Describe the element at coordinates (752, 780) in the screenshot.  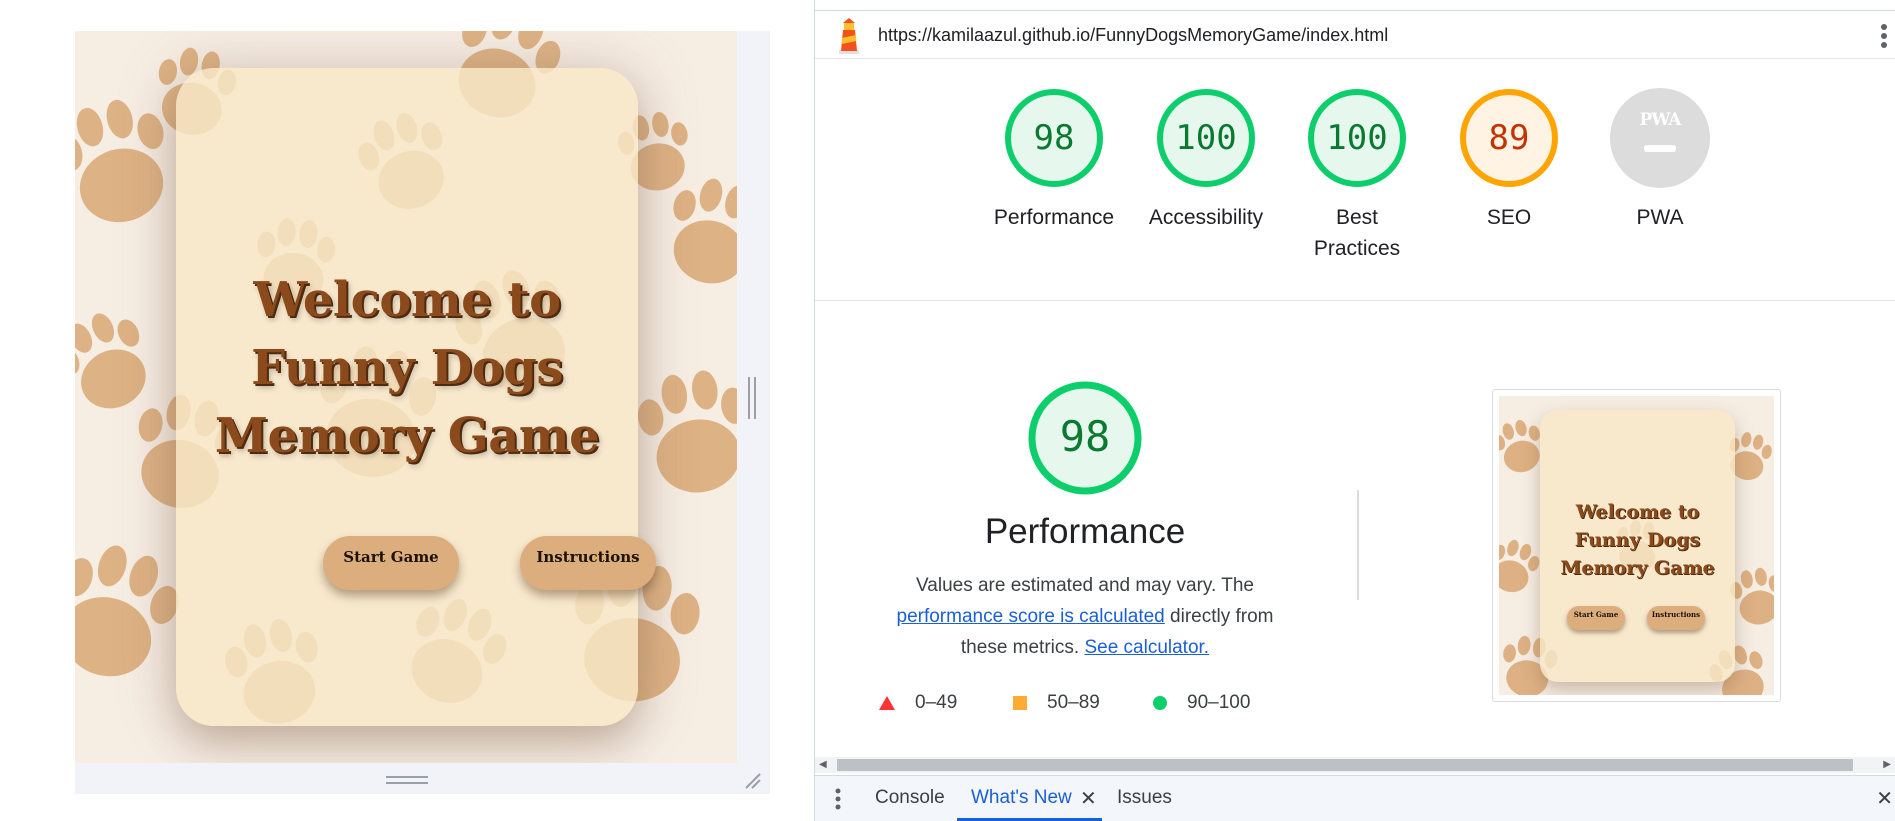
I see `viewport-resize-corner-icon` at that location.